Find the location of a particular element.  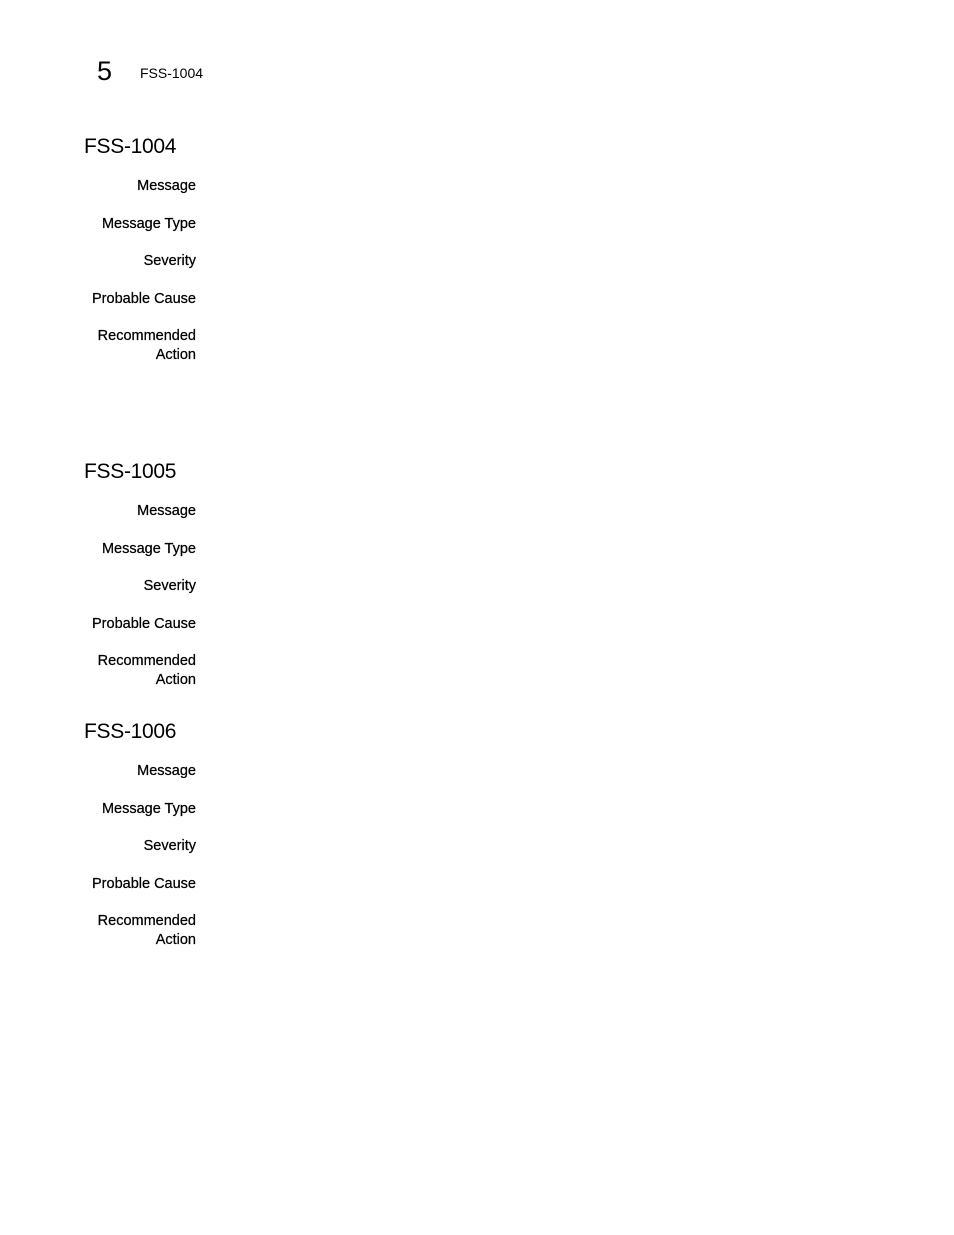

running-title: FSS-1004 is located at coordinates (172, 73).